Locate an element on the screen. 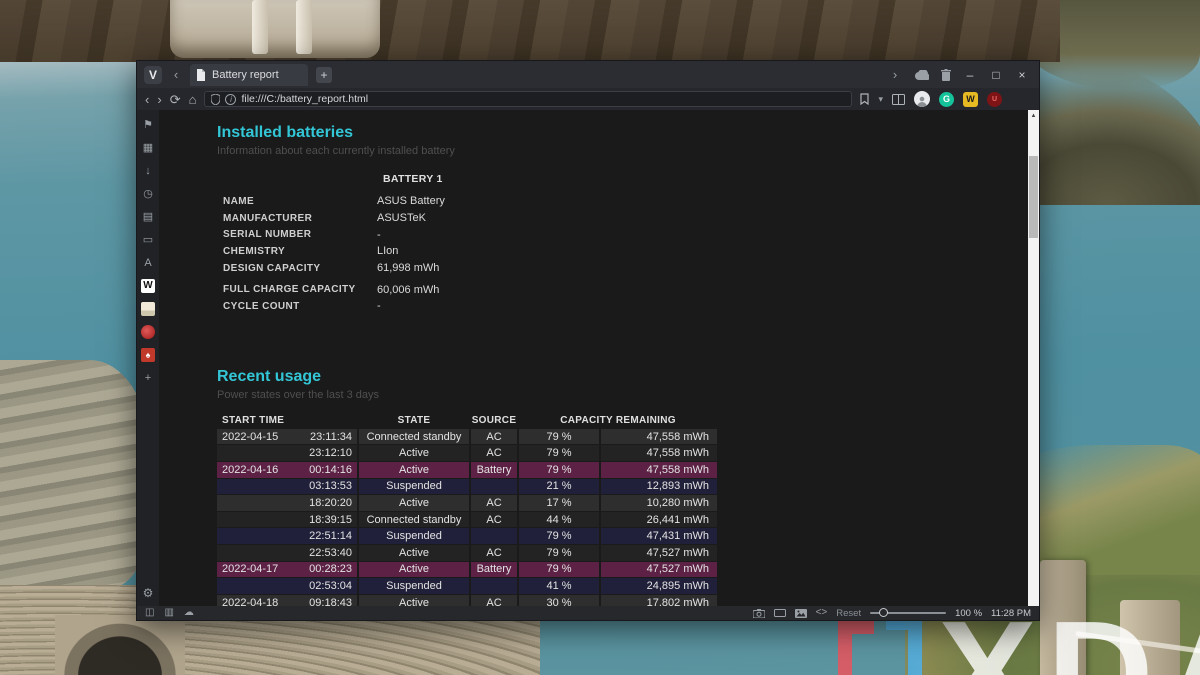  address-bar-right: ▾ G W U is located at coordinates (931, 99).